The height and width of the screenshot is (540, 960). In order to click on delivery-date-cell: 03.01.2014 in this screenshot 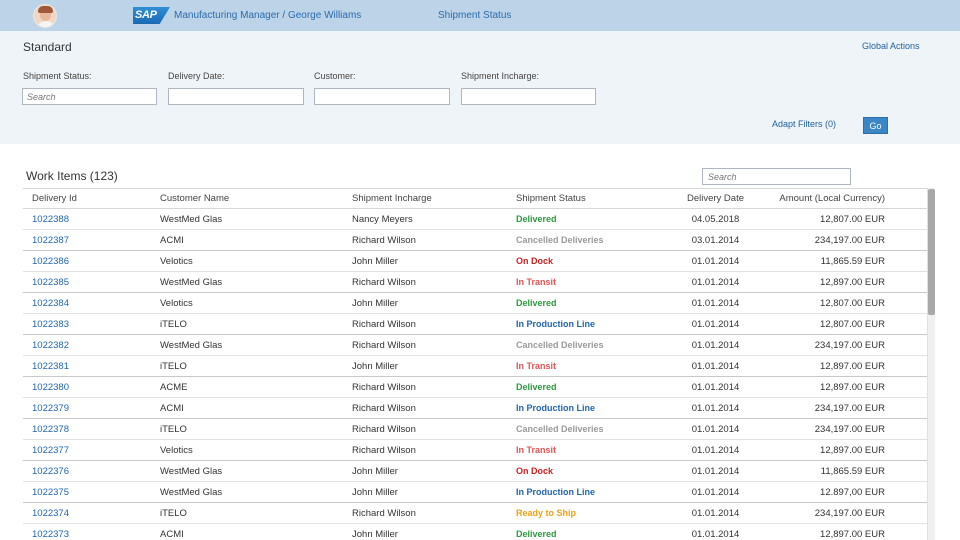, I will do `click(715, 240)`.